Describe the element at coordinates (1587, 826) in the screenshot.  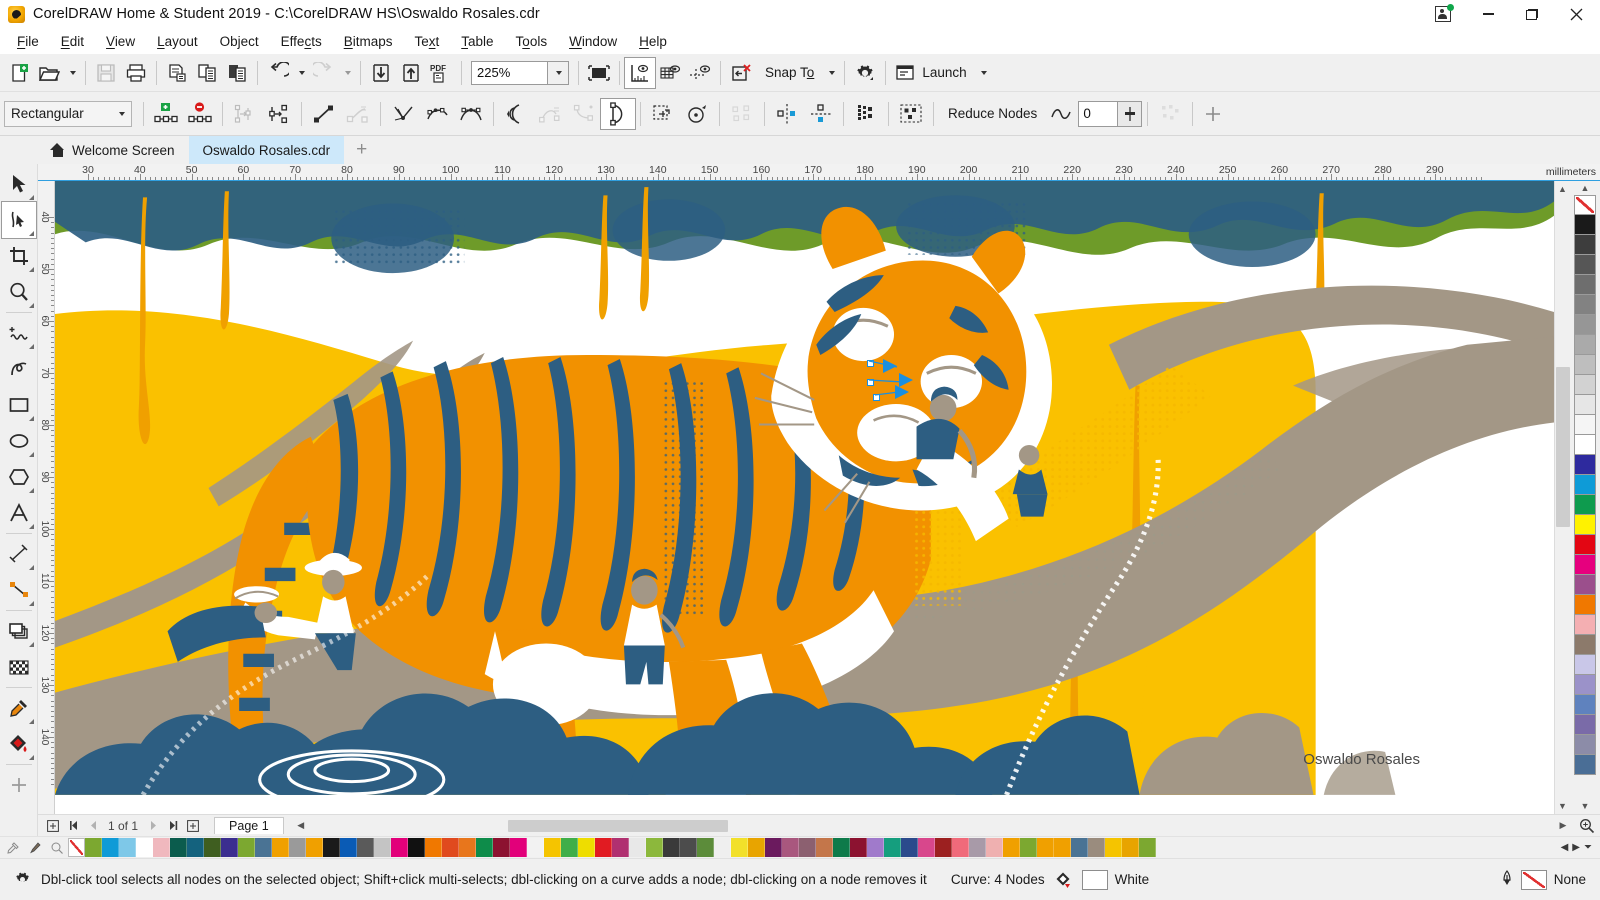
I see `zoom-to-fit-button` at that location.